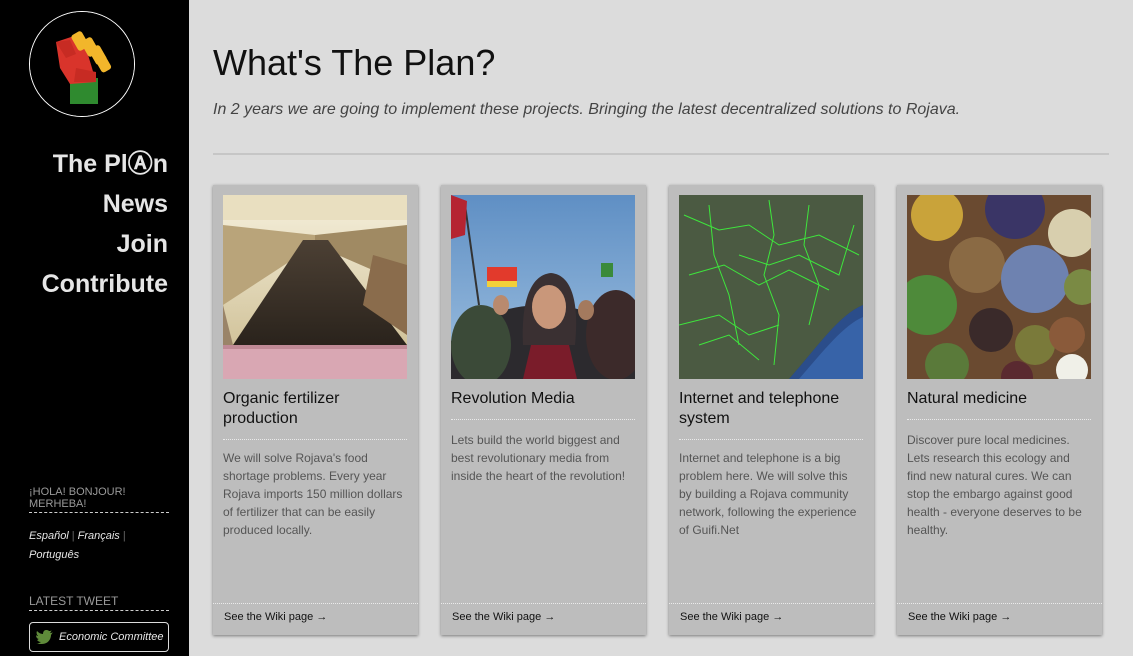  What do you see at coordinates (49, 536) in the screenshot?
I see `language-espanol: Español` at bounding box center [49, 536].